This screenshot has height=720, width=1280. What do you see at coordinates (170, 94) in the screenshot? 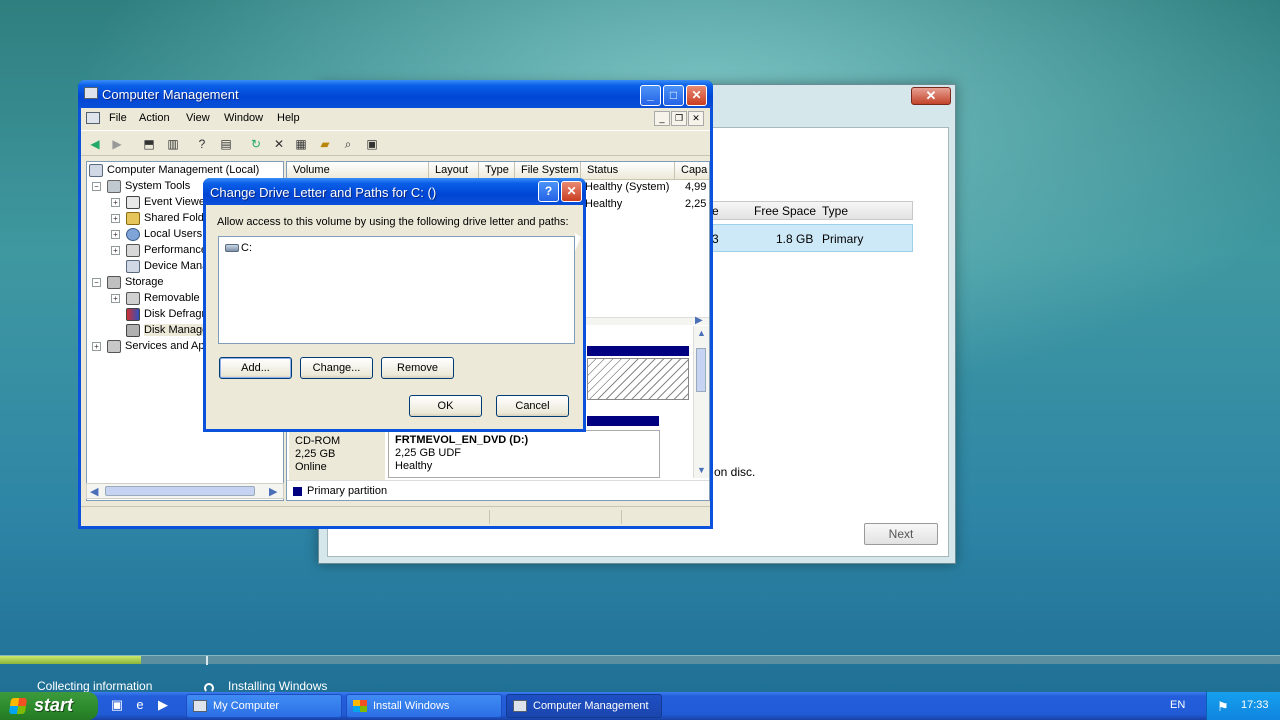
I see `cm-window-title: Computer Management` at bounding box center [170, 94].